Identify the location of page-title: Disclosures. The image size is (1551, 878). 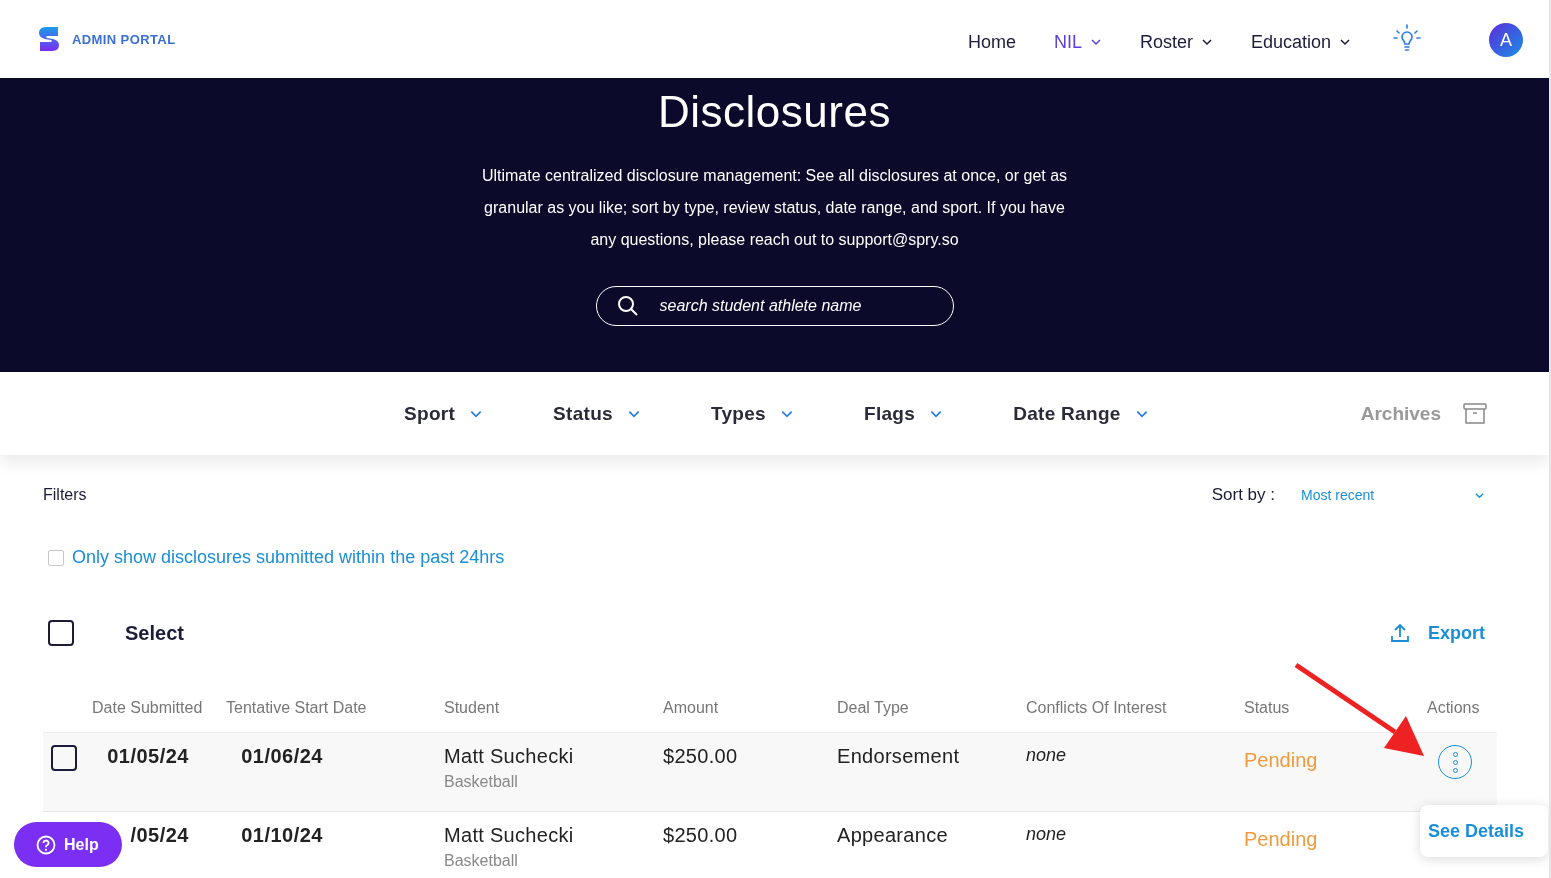
(774, 112).